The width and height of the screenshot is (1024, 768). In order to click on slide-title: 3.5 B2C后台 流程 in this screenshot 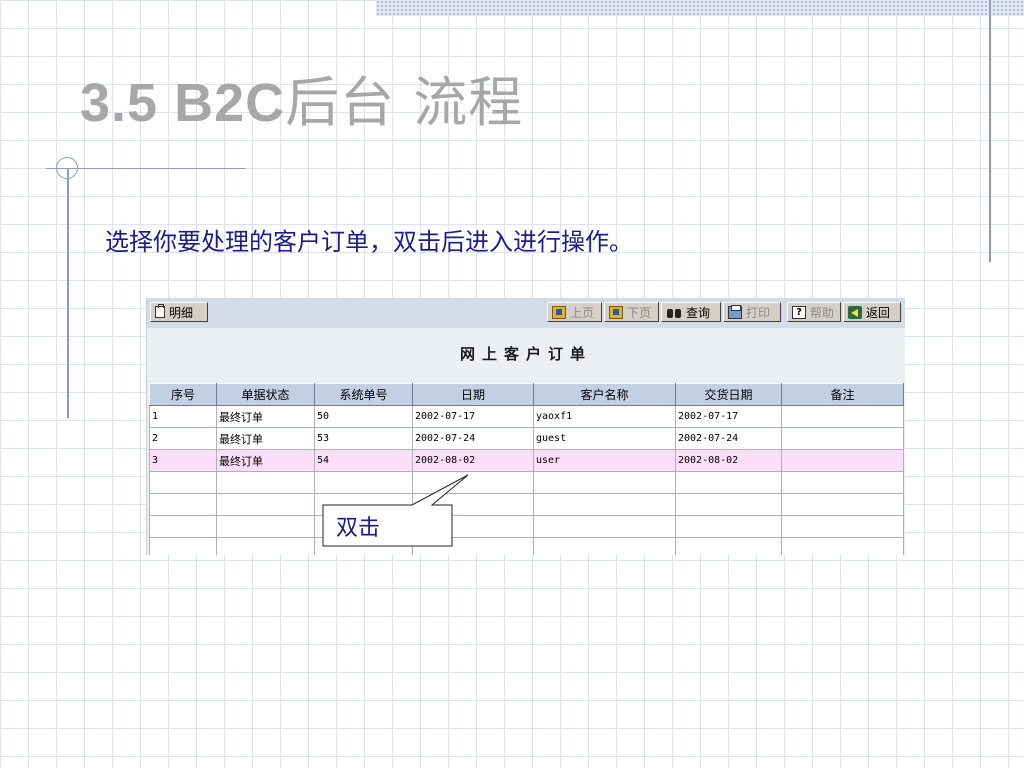, I will do `click(301, 97)`.